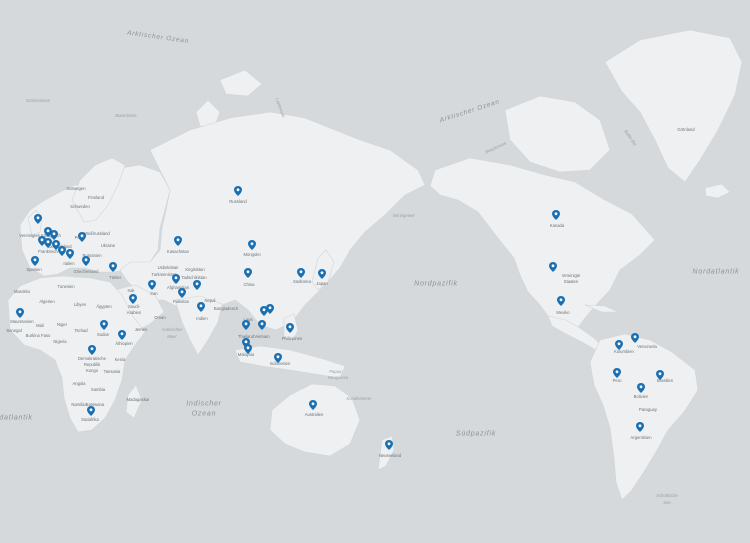 The width and height of the screenshot is (750, 543). What do you see at coordinates (92, 364) in the screenshot?
I see `country-label-republik: Republik` at bounding box center [92, 364].